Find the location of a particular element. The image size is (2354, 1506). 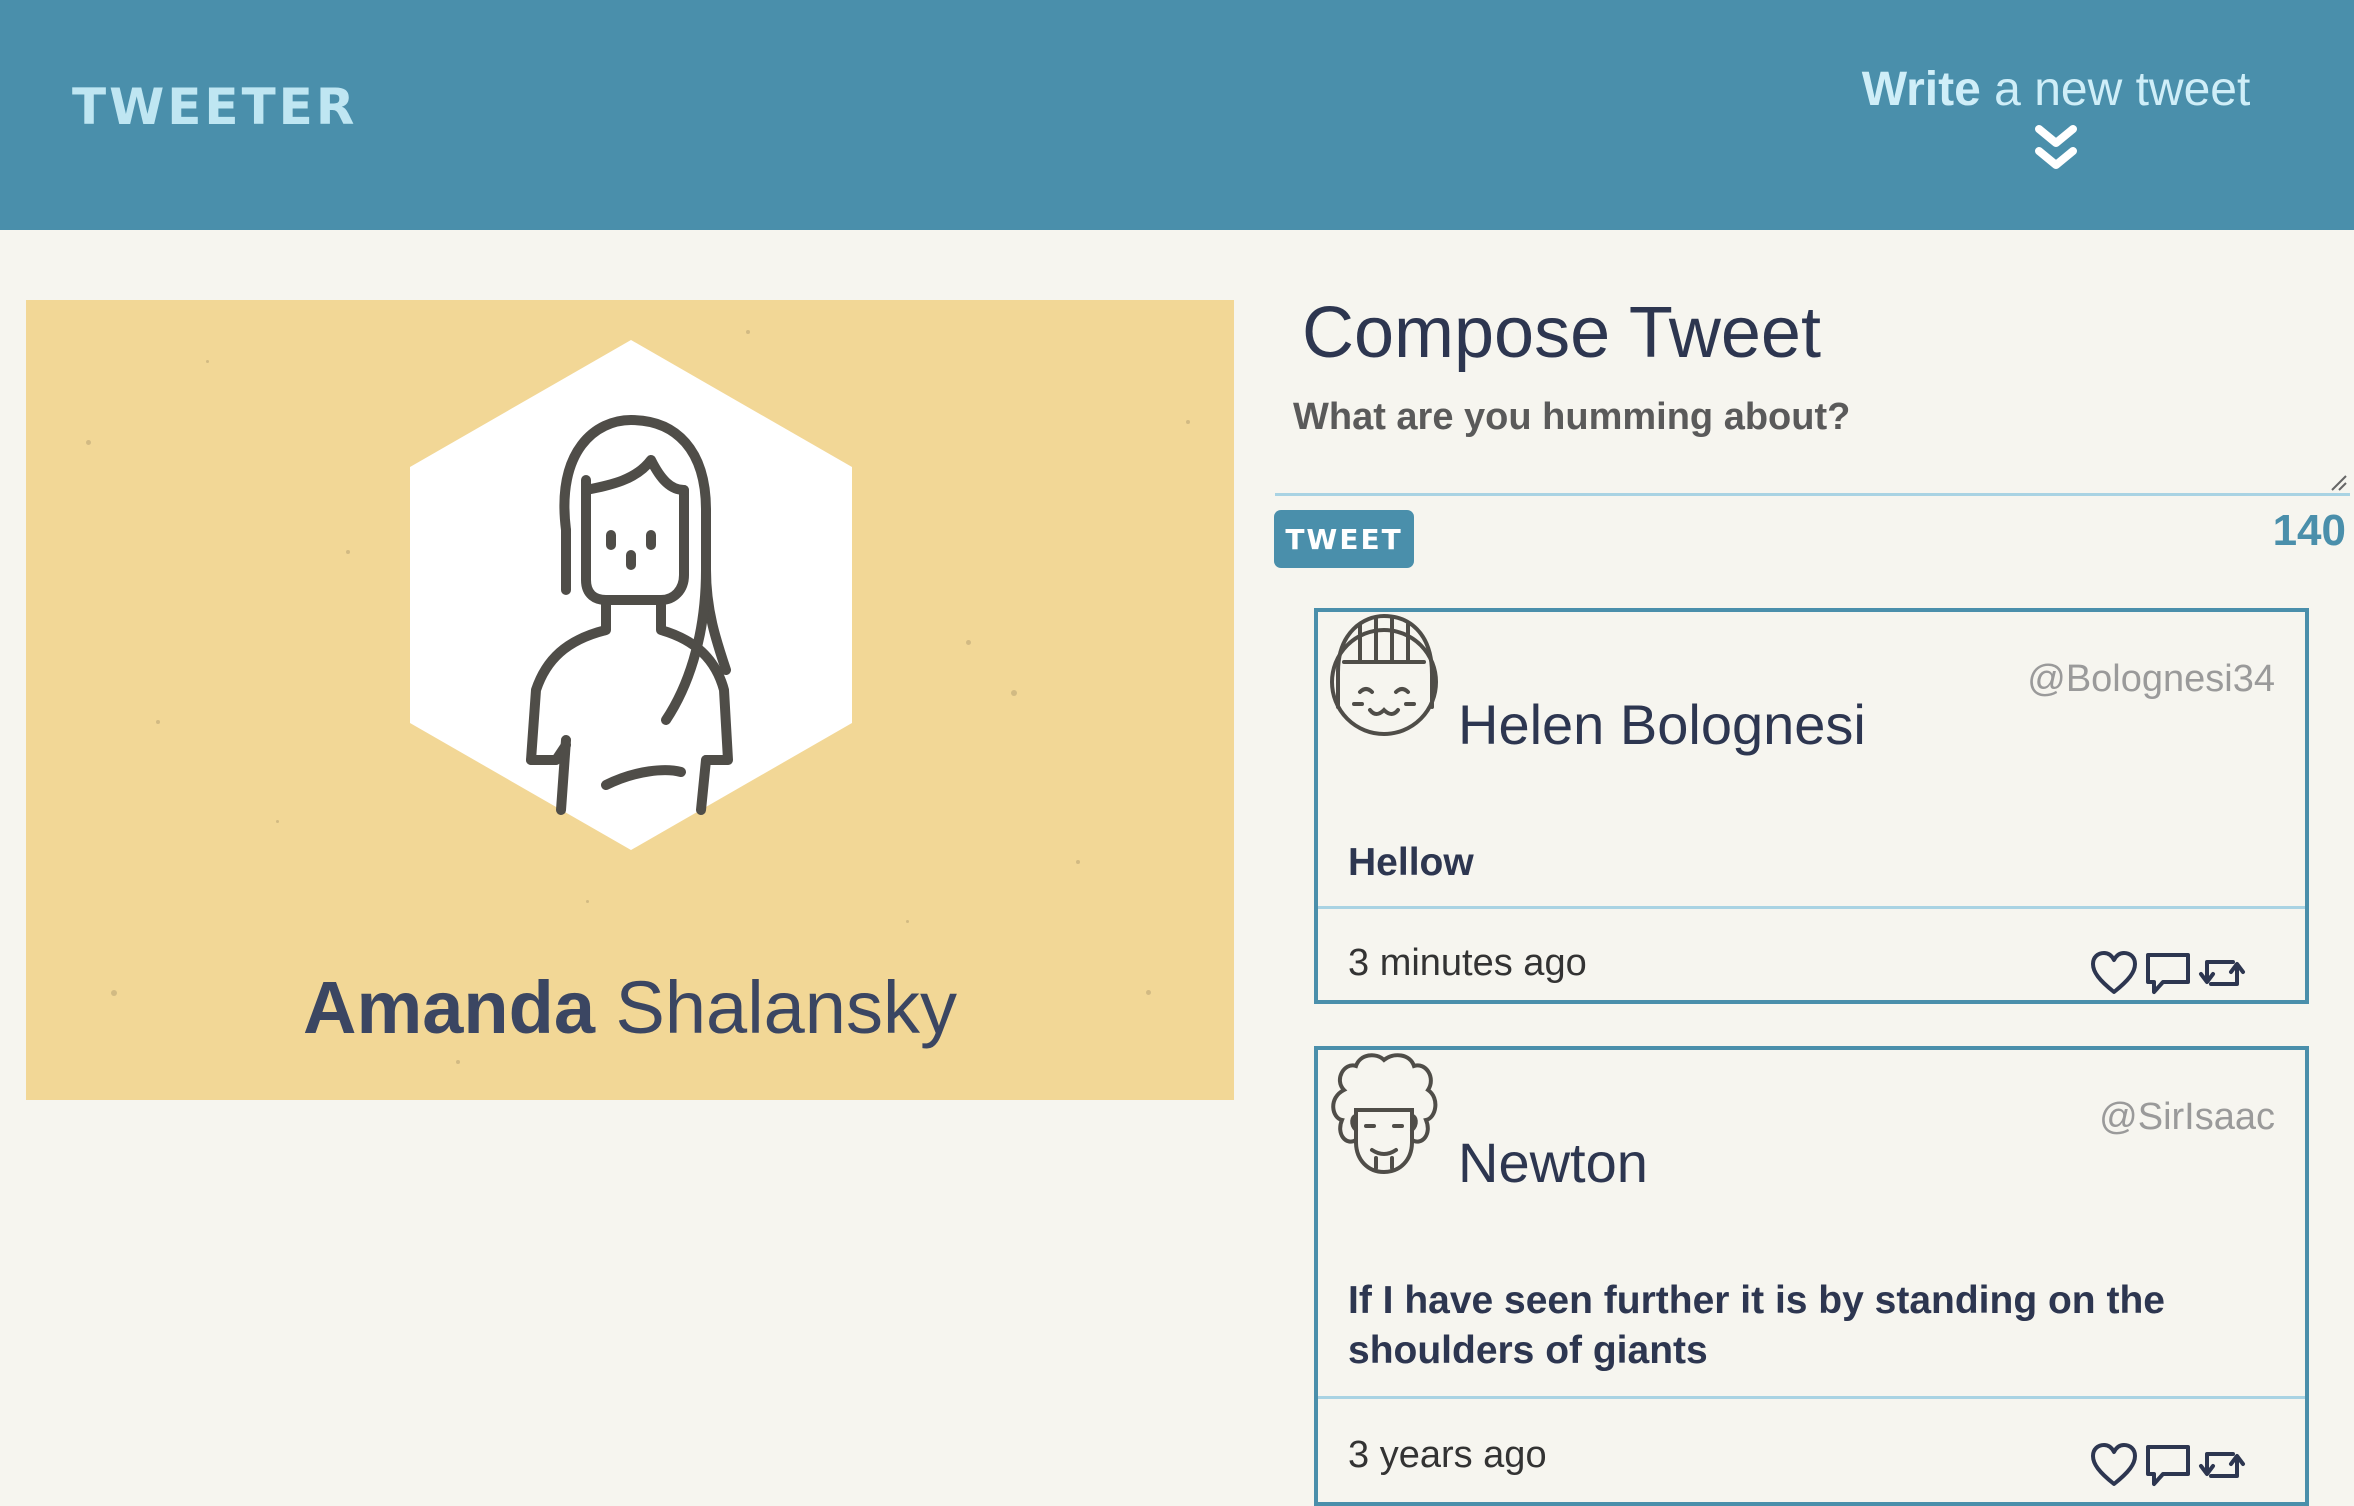

resize-handle-icon is located at coordinates (2339, 483).